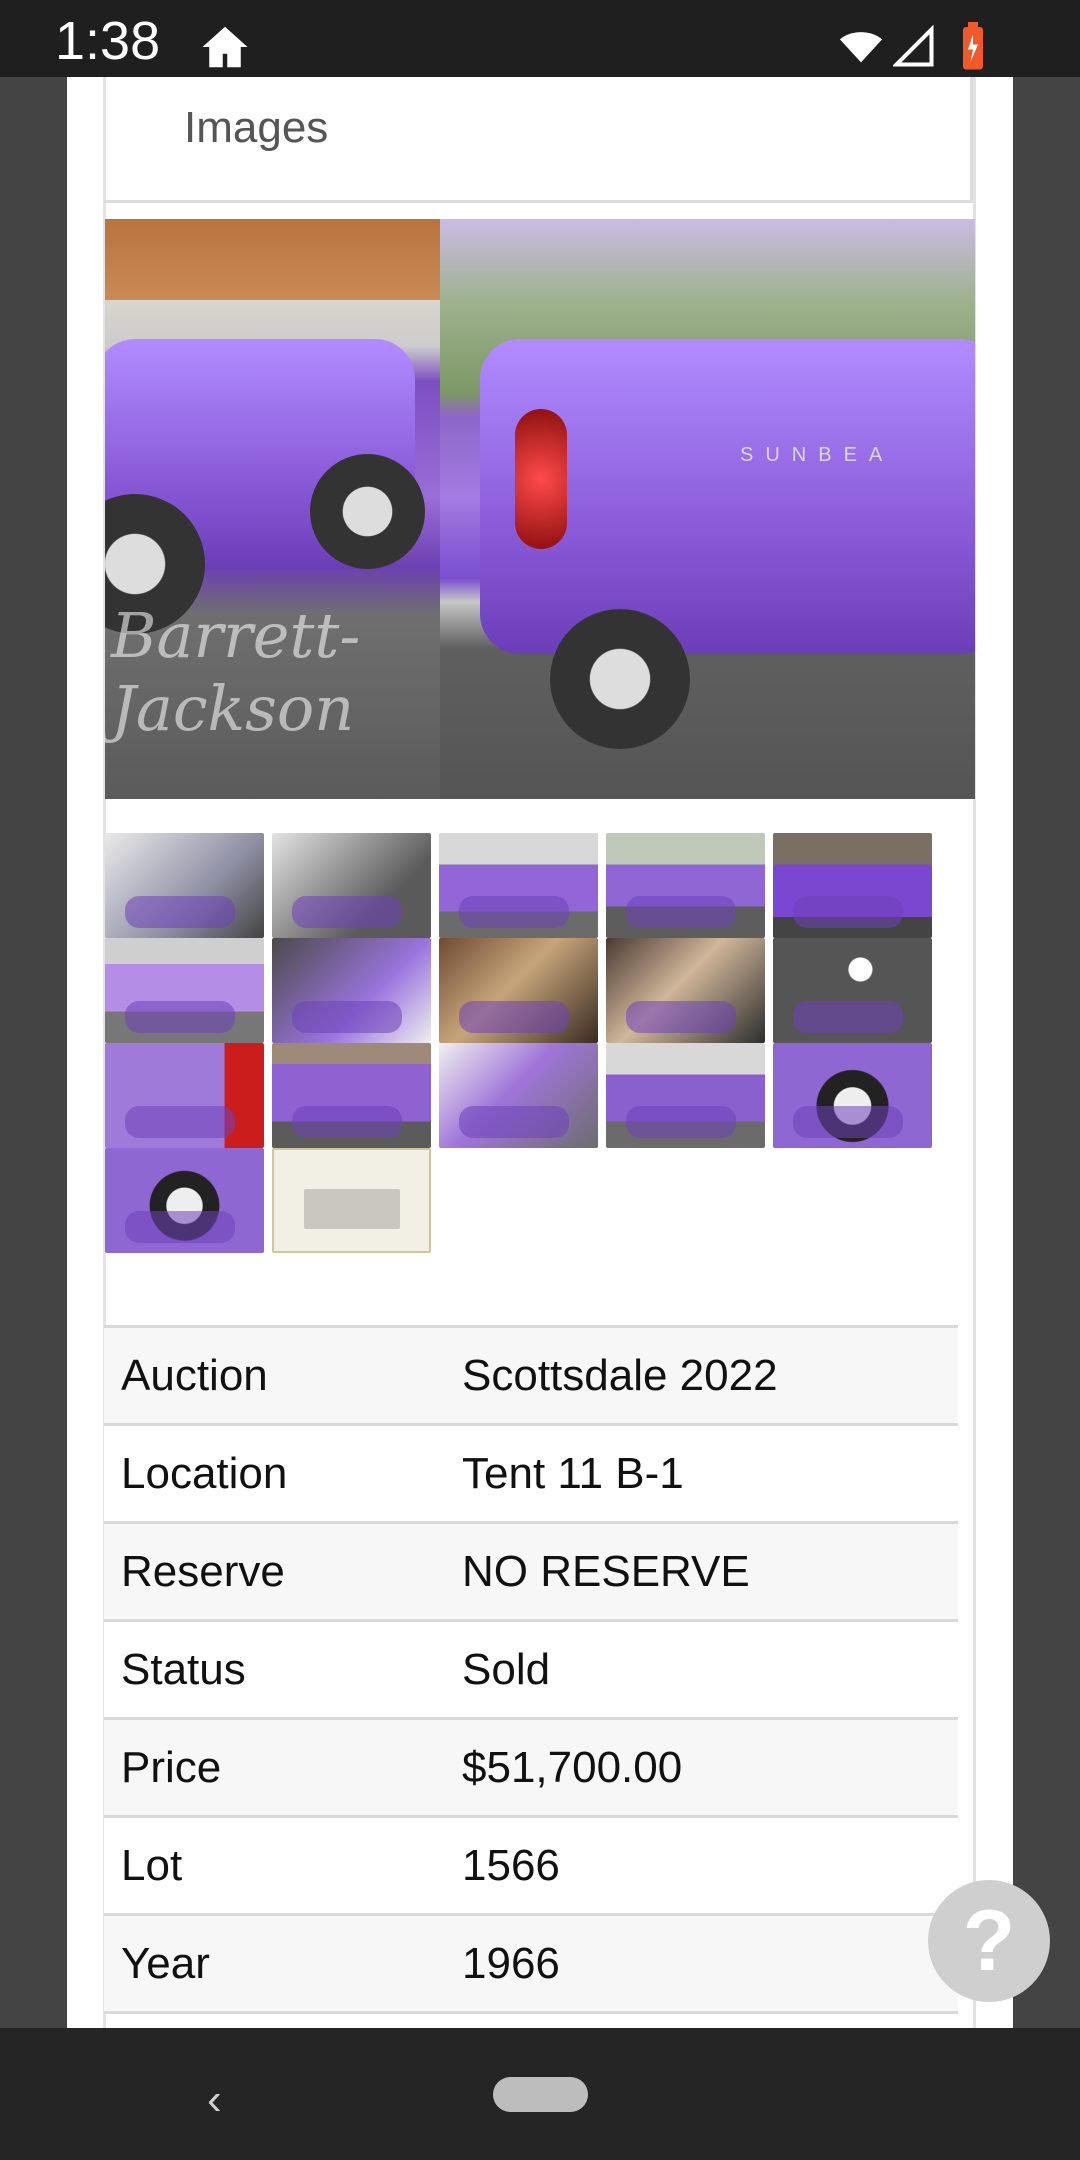 The image size is (1080, 2160). What do you see at coordinates (973, 46) in the screenshot?
I see `battery-icon` at bounding box center [973, 46].